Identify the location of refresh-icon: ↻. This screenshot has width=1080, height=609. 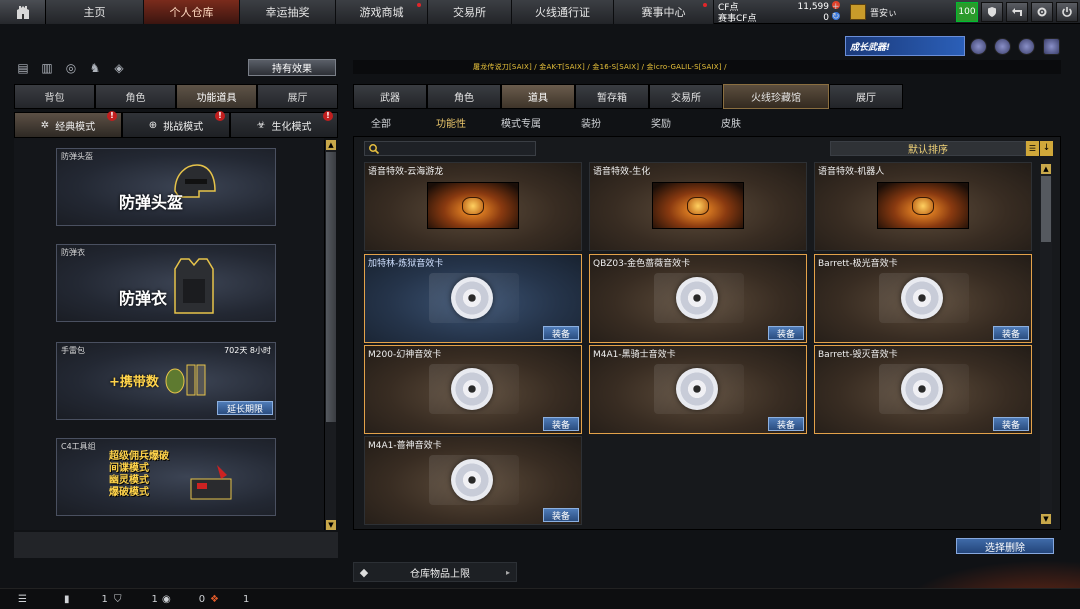
(836, 17).